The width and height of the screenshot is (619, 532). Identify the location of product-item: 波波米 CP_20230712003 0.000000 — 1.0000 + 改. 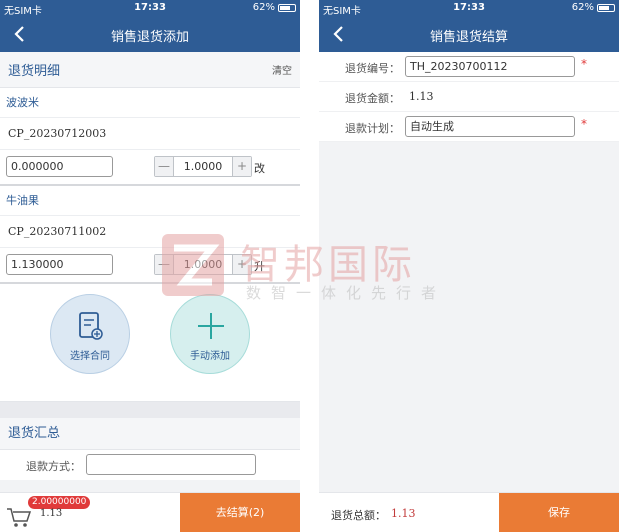
(150, 137).